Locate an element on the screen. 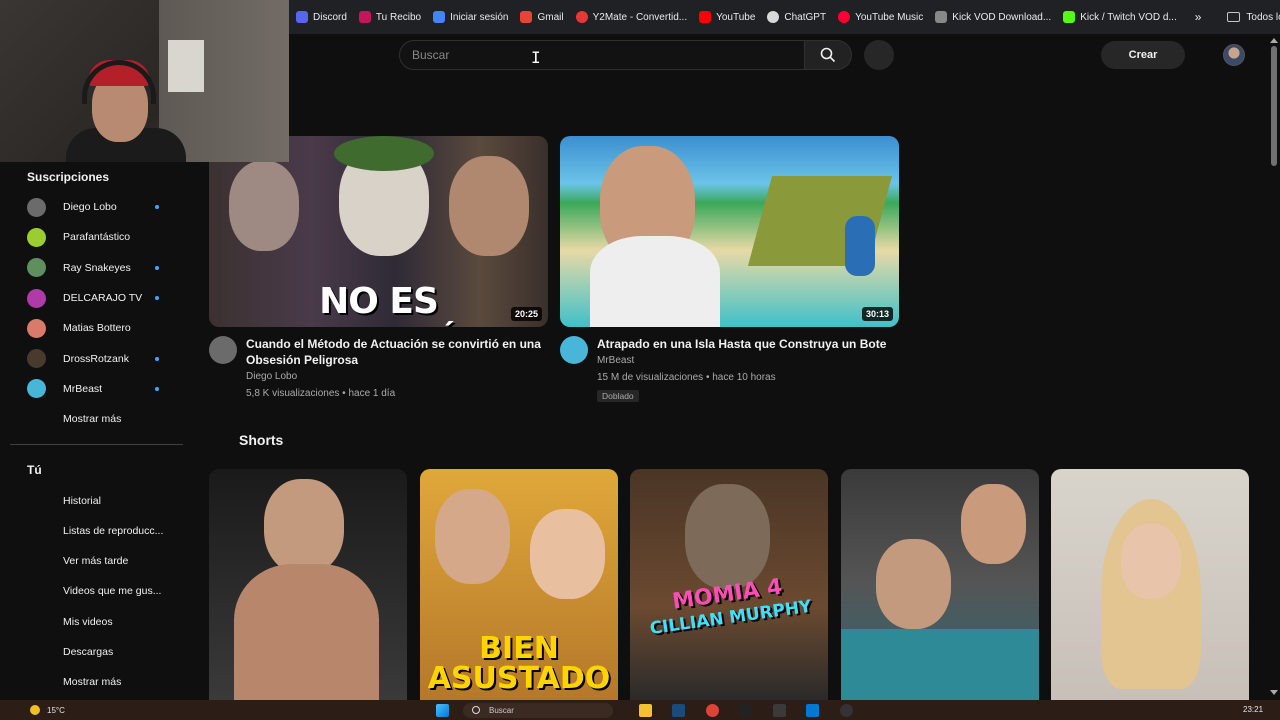  video-card: NO ES ACTUACIÓN 20:25 is located at coordinates (378, 231).